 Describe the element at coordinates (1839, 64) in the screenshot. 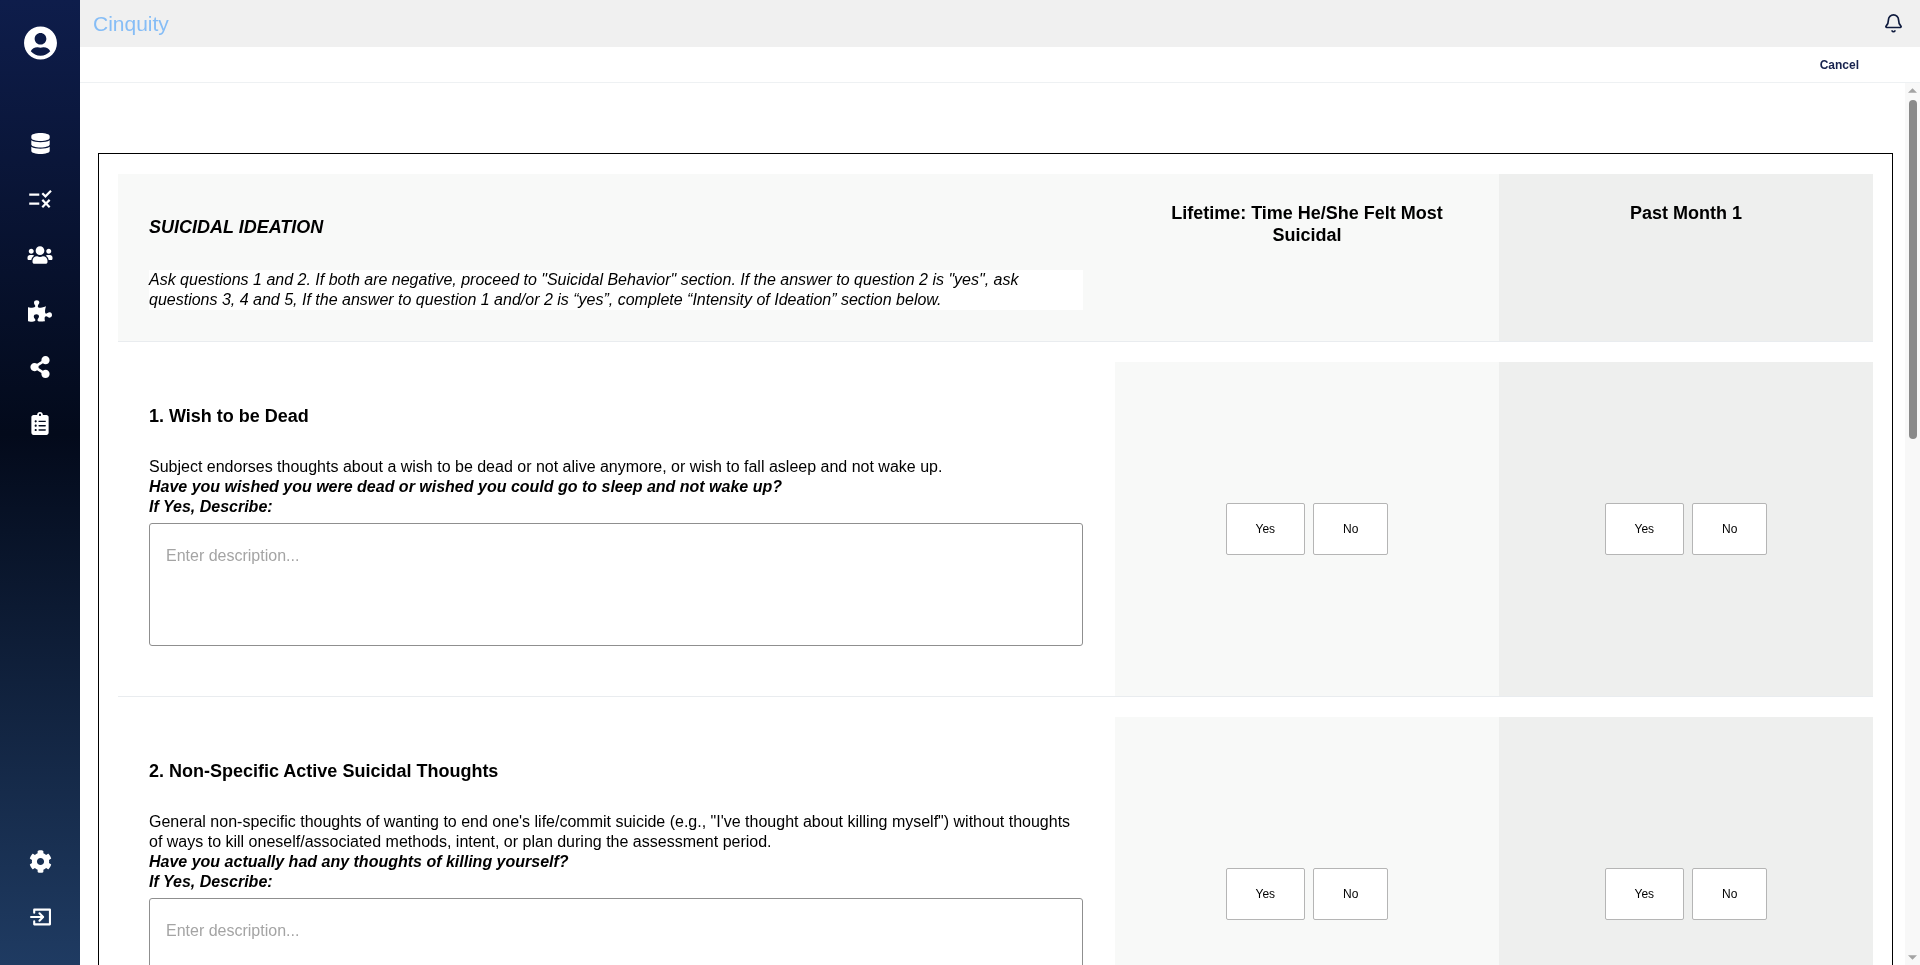

I see `cancel-button: Cancel` at that location.